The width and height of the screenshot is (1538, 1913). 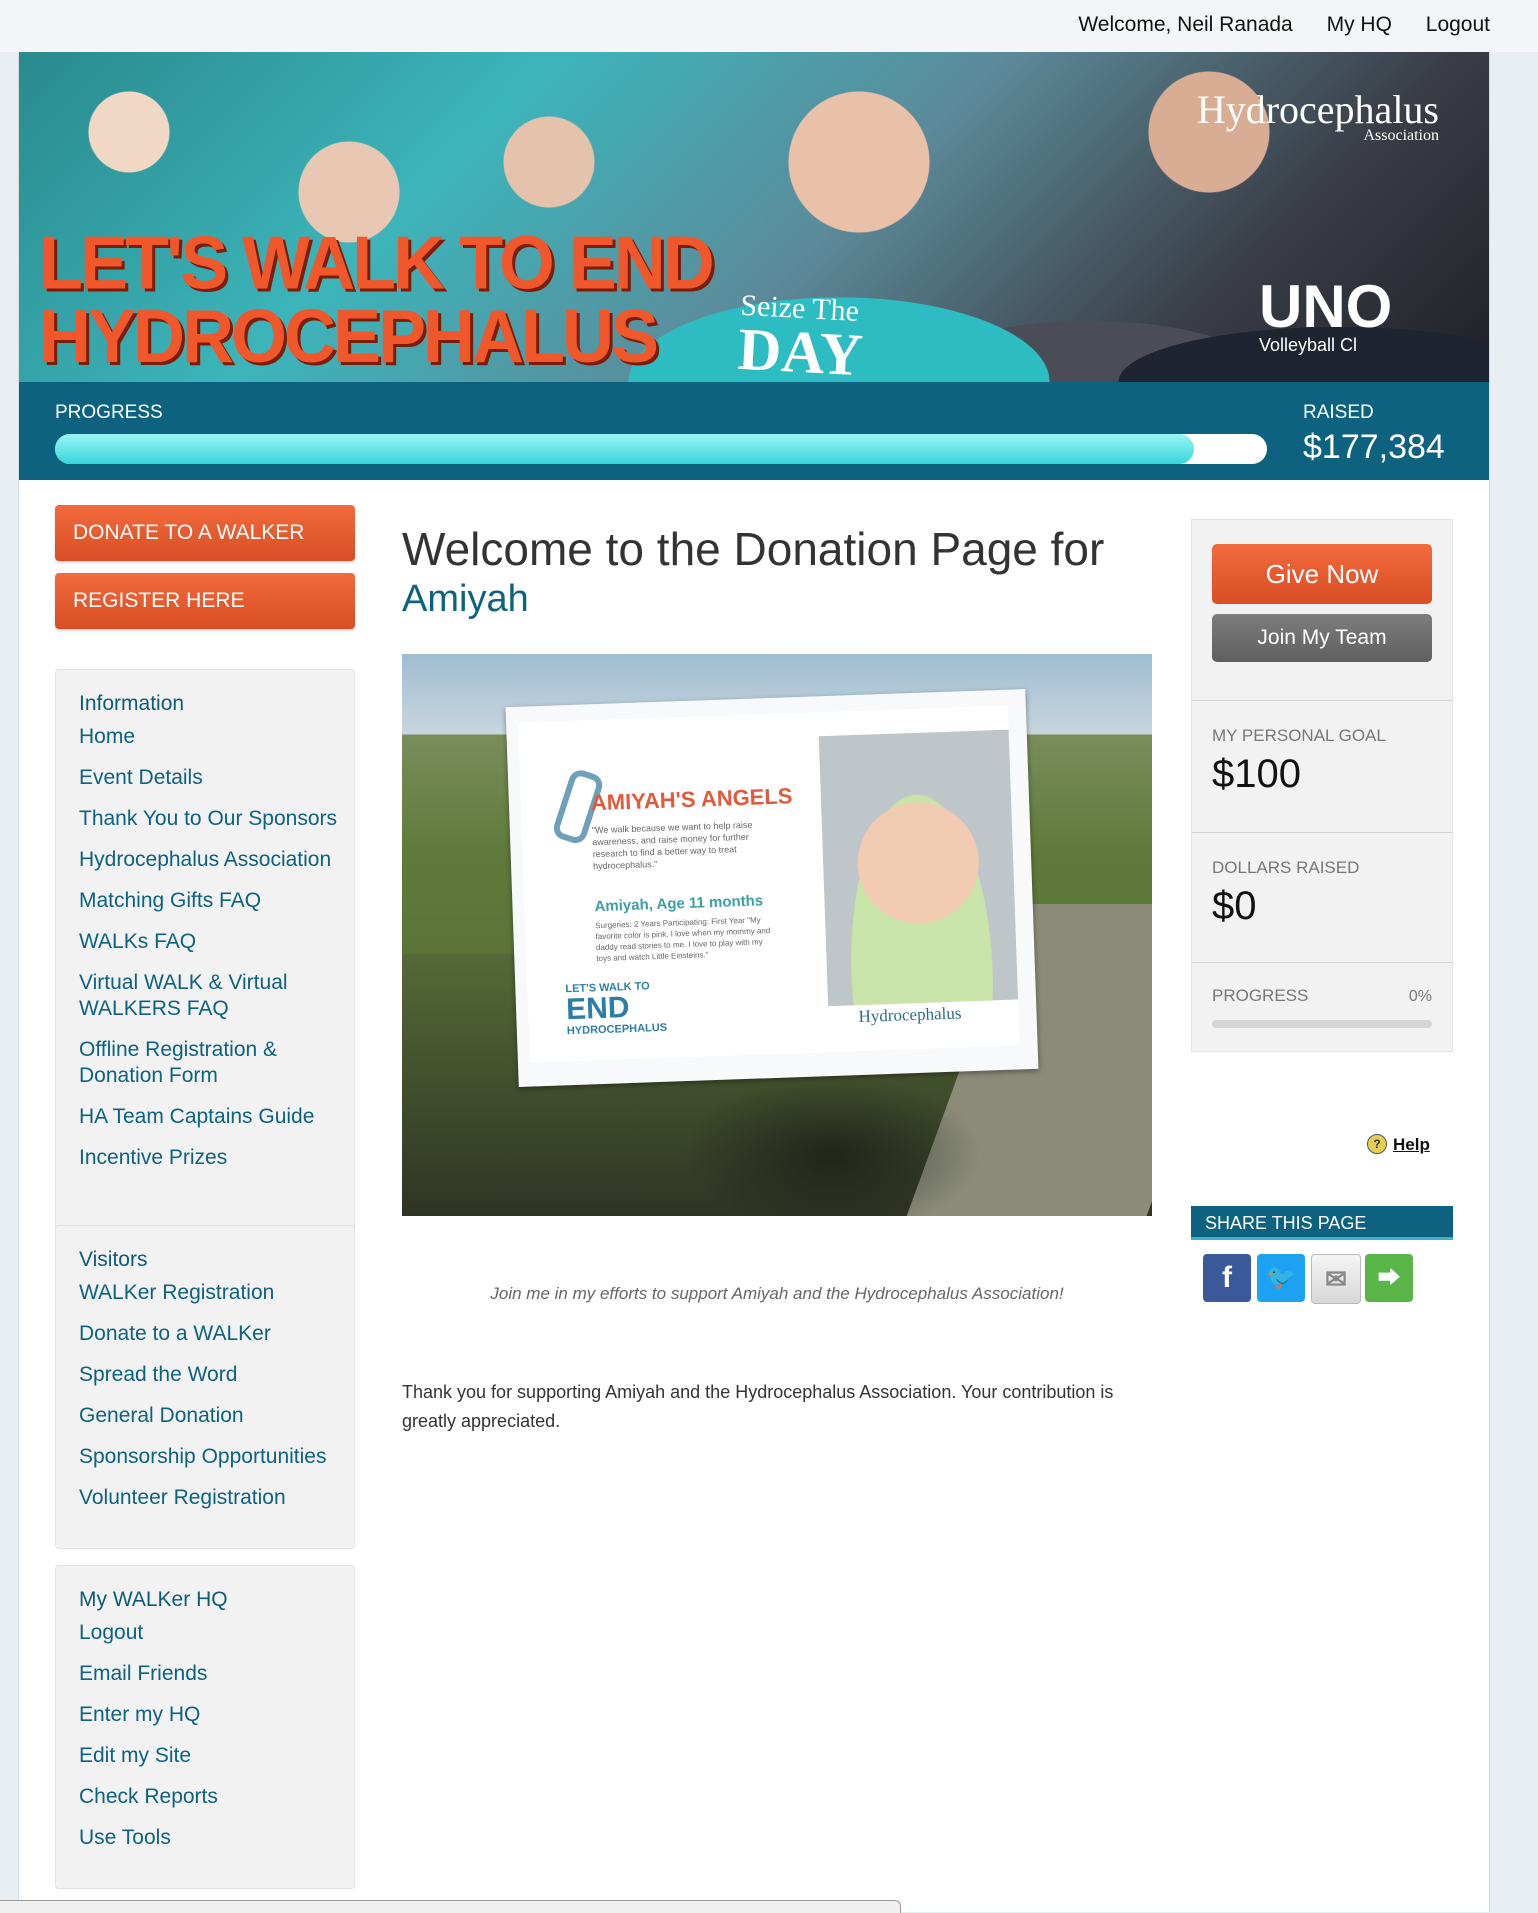 What do you see at coordinates (1322, 1024) in the screenshot?
I see `personal-progress-track` at bounding box center [1322, 1024].